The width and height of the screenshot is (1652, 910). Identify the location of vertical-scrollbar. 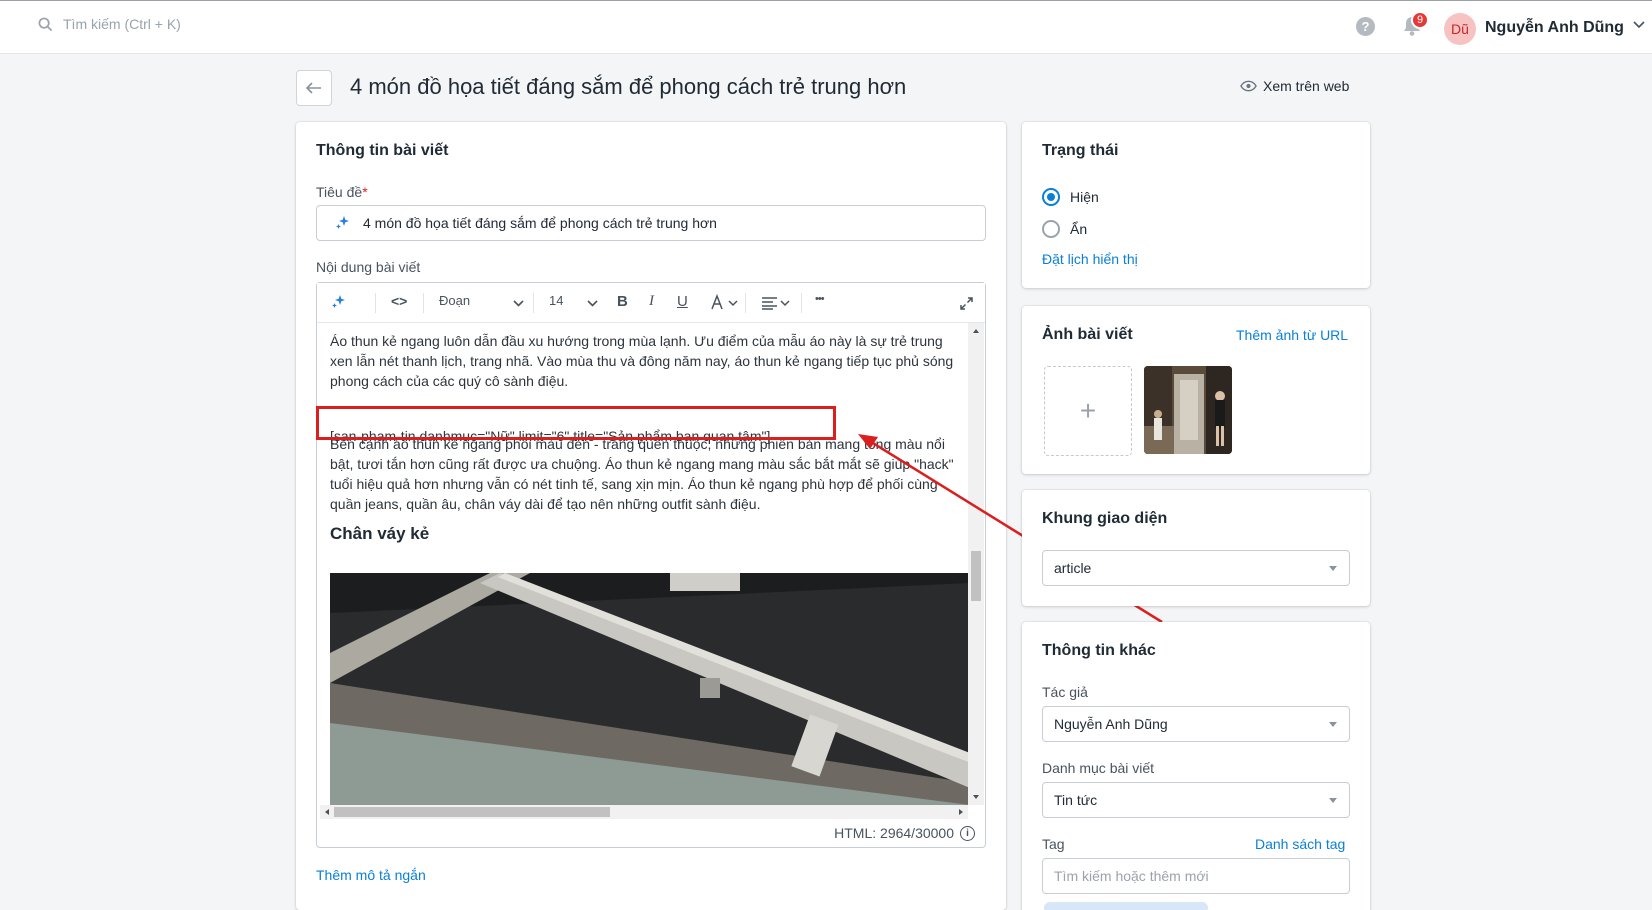
(976, 564).